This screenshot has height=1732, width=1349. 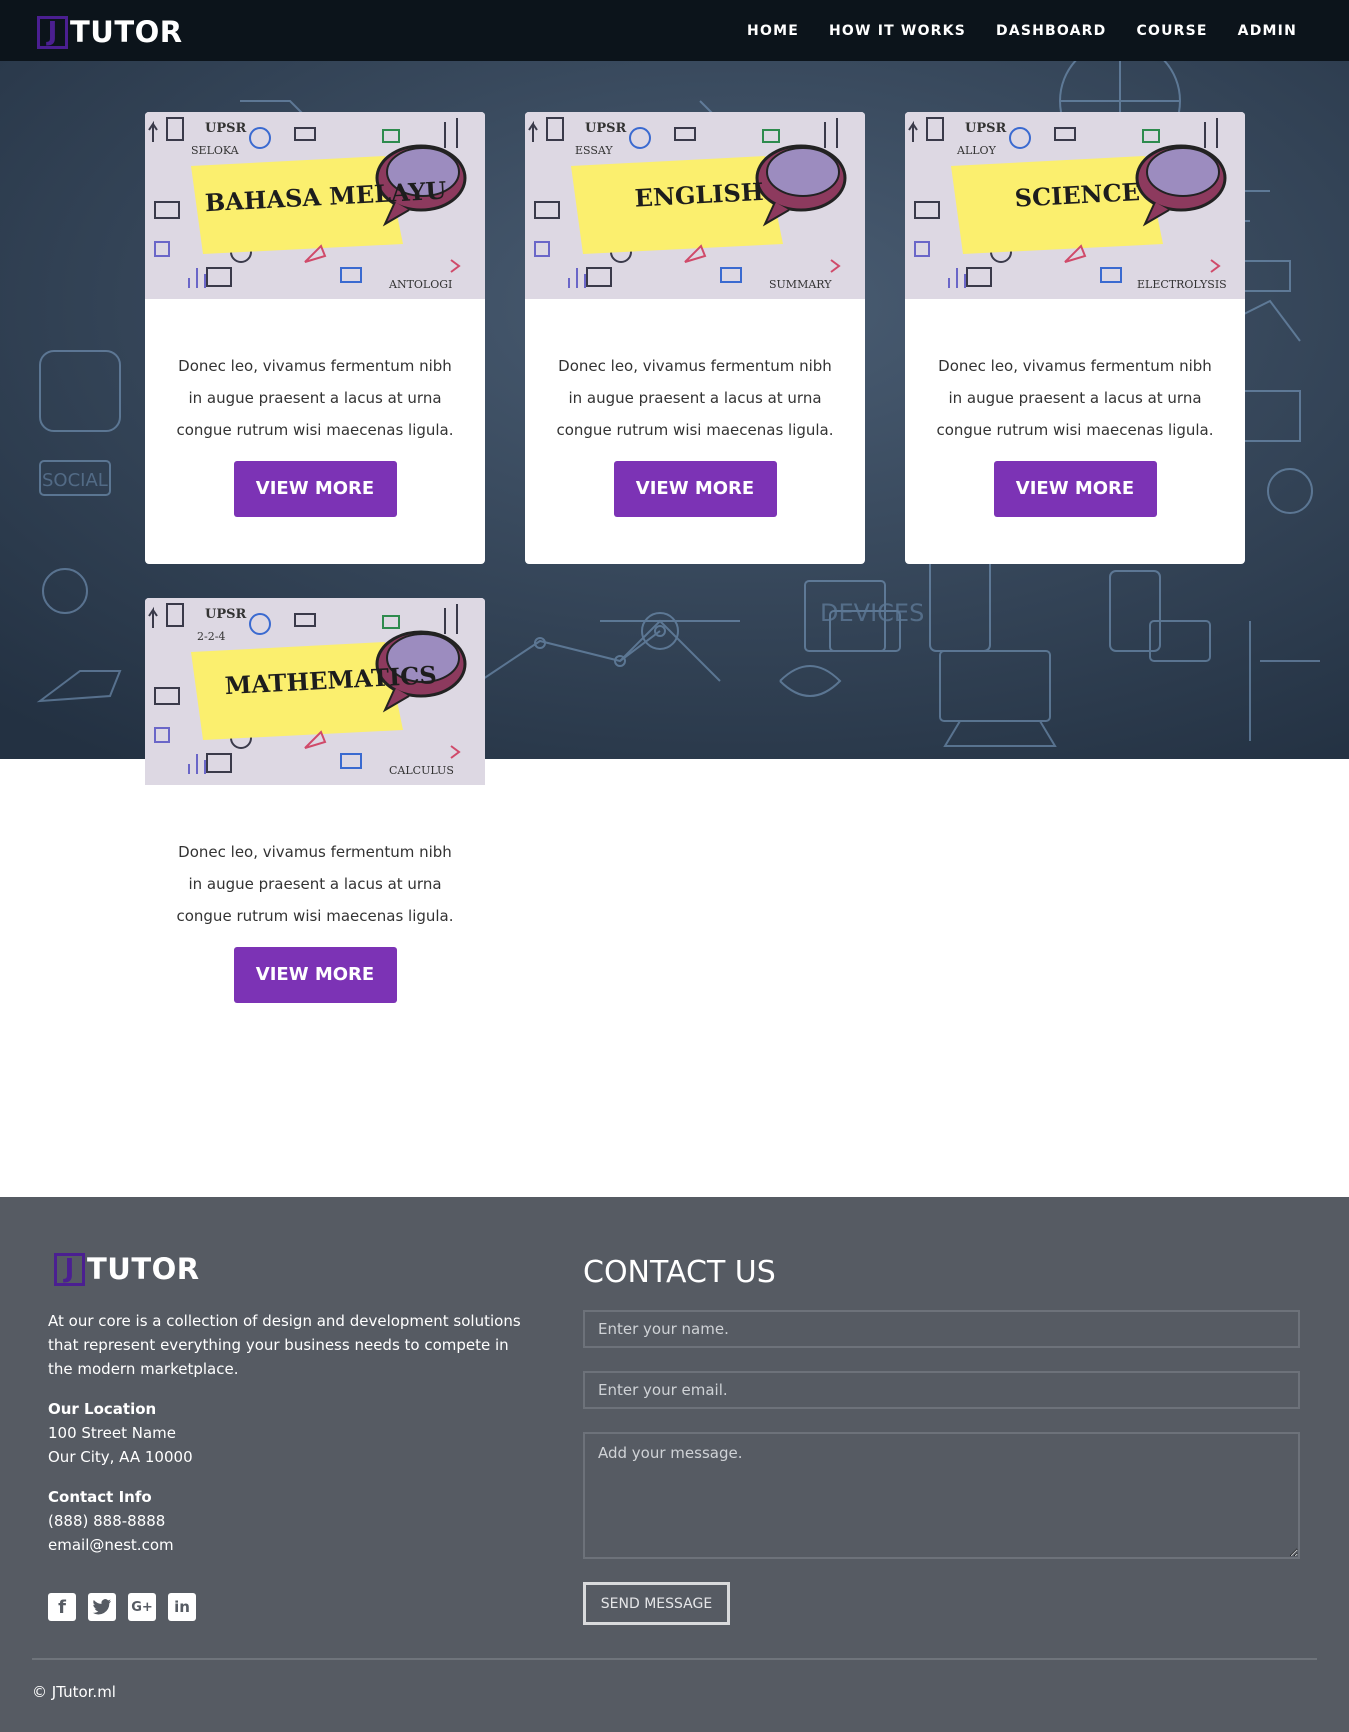 I want to click on course-image: SCIENCE UPSR ALLOY ELECTROLYSIS, so click(x=1075, y=205).